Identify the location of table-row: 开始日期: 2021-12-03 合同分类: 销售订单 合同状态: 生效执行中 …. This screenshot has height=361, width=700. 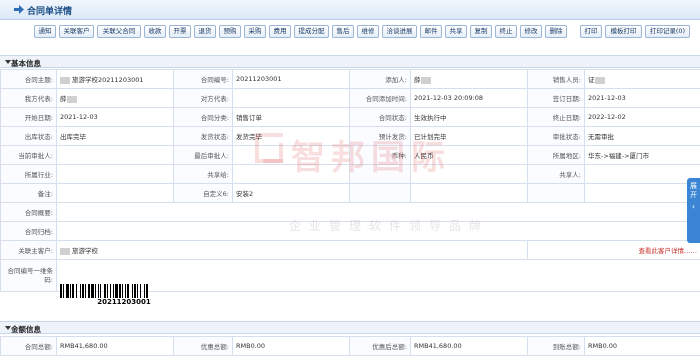
(350, 117).